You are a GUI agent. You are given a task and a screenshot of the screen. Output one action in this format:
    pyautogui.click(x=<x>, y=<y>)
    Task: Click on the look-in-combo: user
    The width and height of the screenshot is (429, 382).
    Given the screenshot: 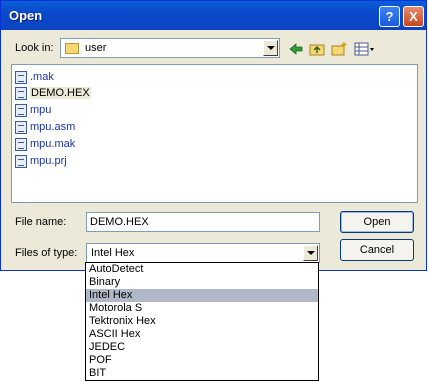 What is the action you would take?
    pyautogui.click(x=170, y=48)
    